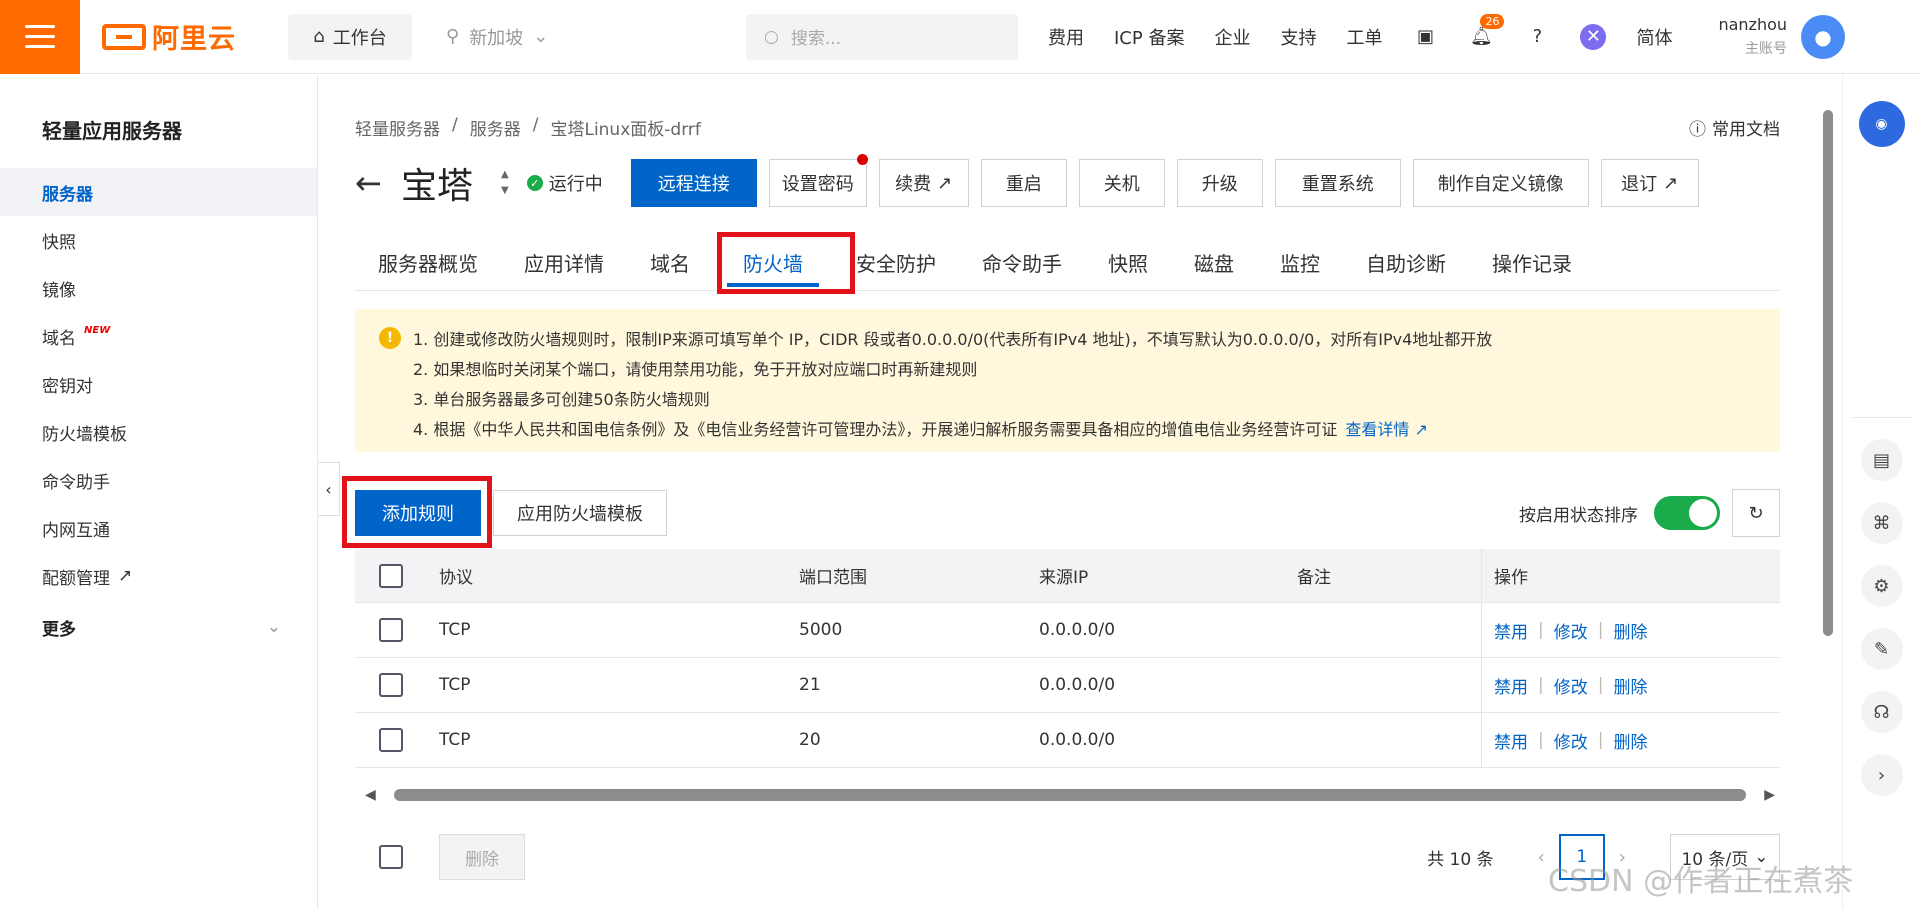 The image size is (1920, 909). What do you see at coordinates (1823, 36) in the screenshot?
I see `avatar: ●` at bounding box center [1823, 36].